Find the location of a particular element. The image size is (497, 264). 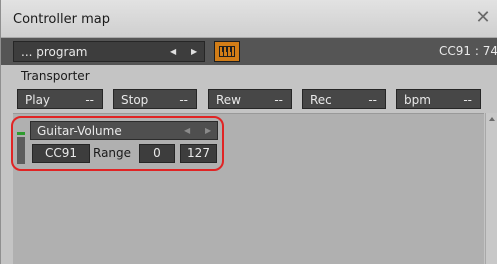

rec-value: -- is located at coordinates (372, 100).